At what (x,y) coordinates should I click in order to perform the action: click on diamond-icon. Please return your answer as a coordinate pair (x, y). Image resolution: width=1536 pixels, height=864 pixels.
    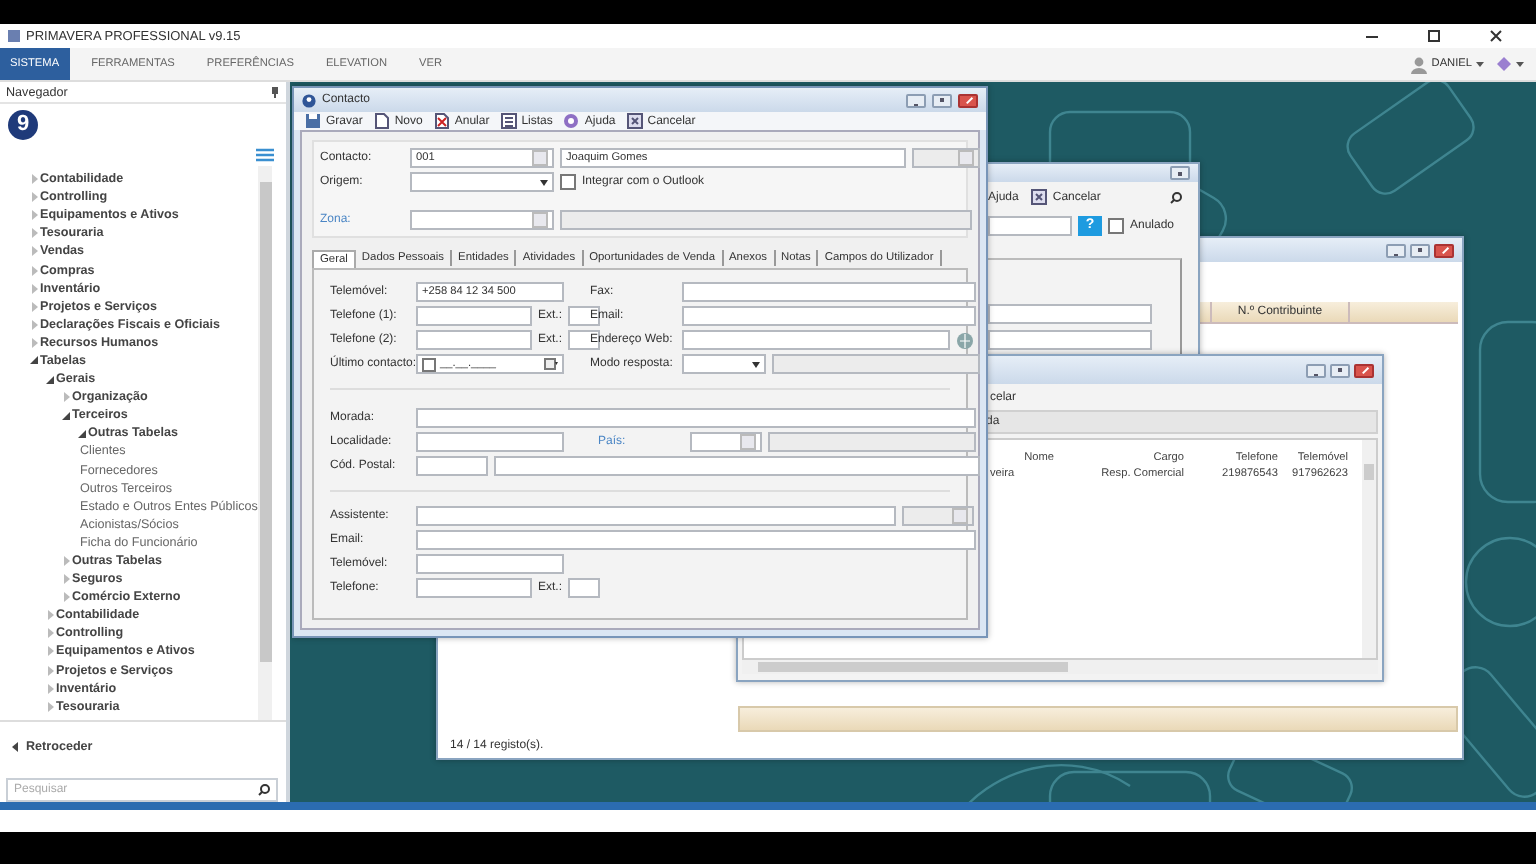
    Looking at the image, I should click on (1504, 64).